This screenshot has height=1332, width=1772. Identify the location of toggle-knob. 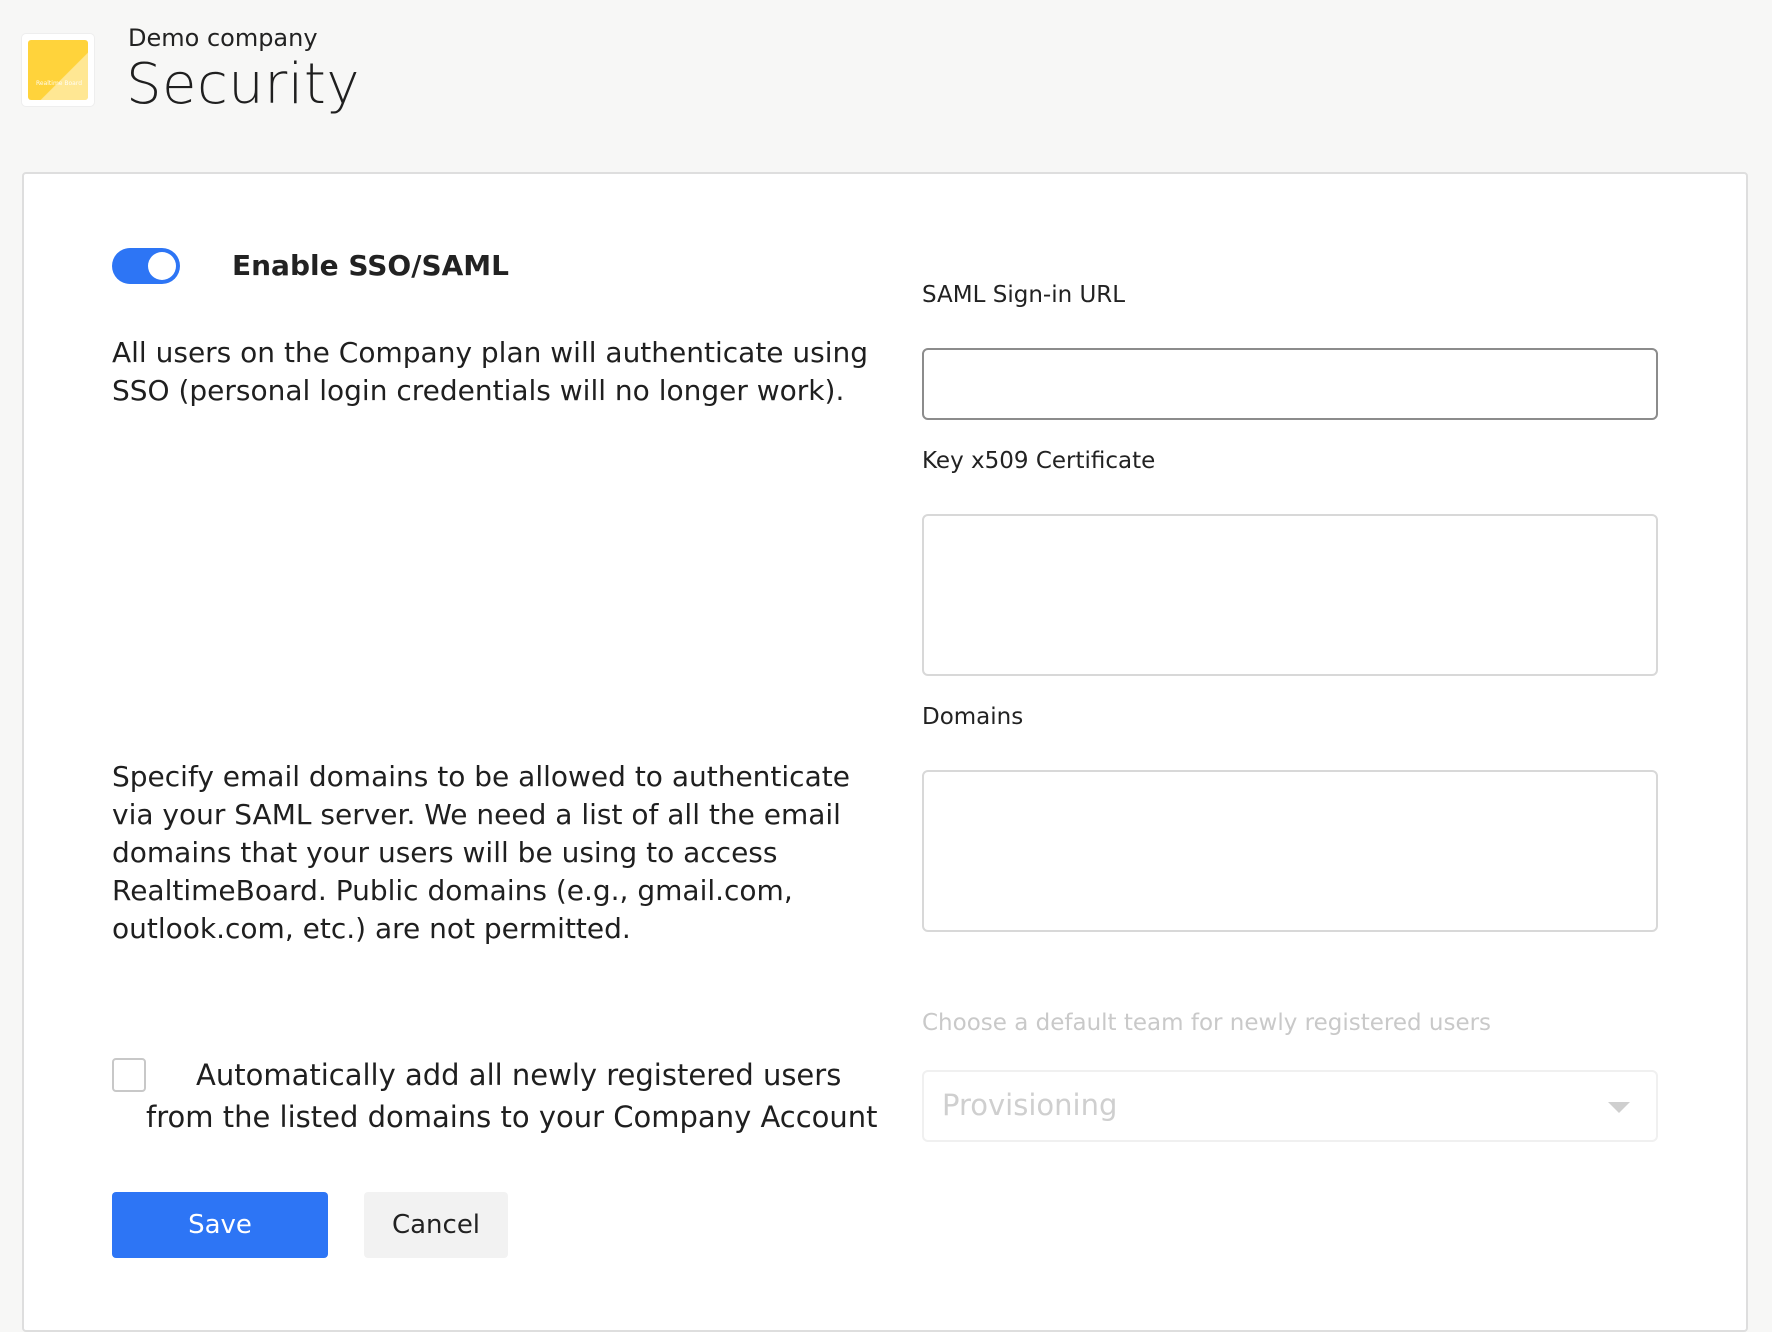
(162, 266).